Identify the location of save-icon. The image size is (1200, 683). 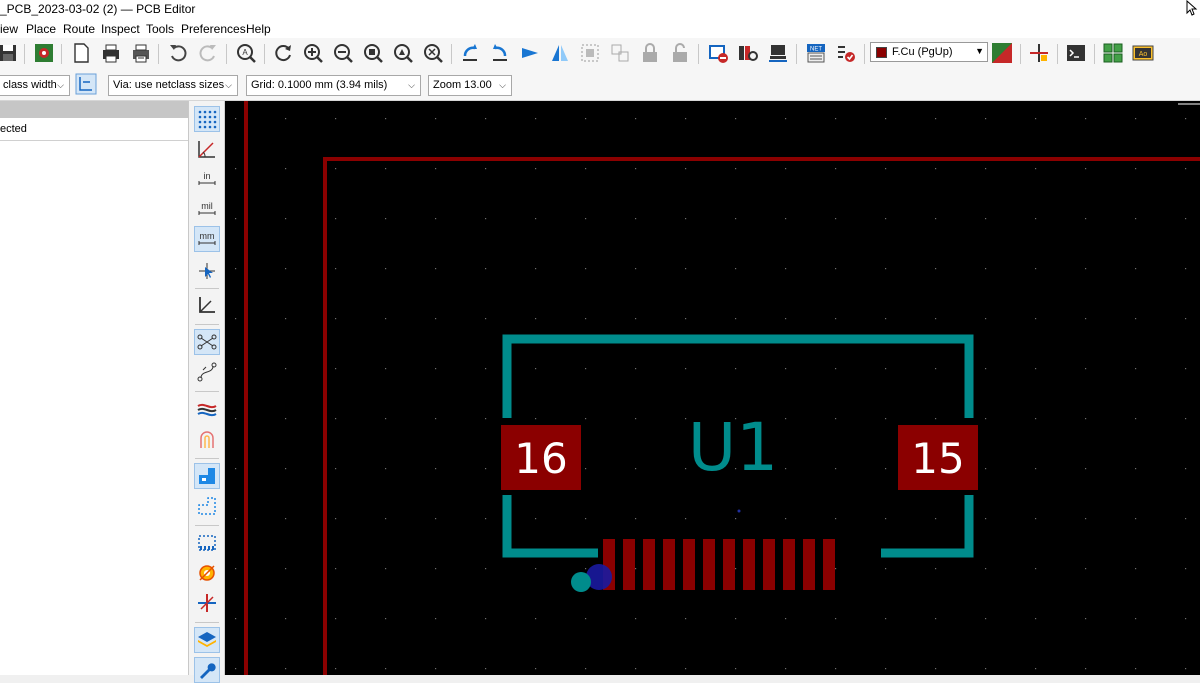
(10, 53).